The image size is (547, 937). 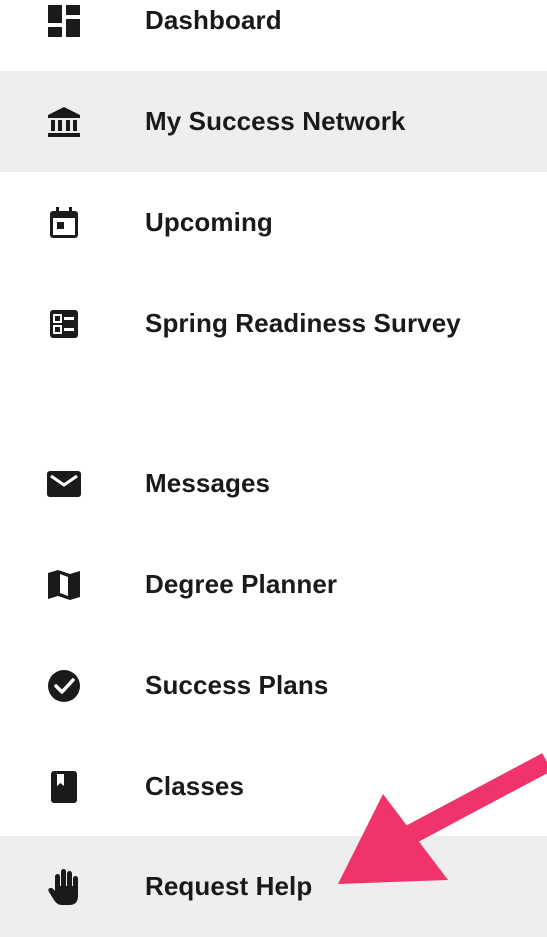 What do you see at coordinates (64, 787) in the screenshot?
I see `book-icon` at bounding box center [64, 787].